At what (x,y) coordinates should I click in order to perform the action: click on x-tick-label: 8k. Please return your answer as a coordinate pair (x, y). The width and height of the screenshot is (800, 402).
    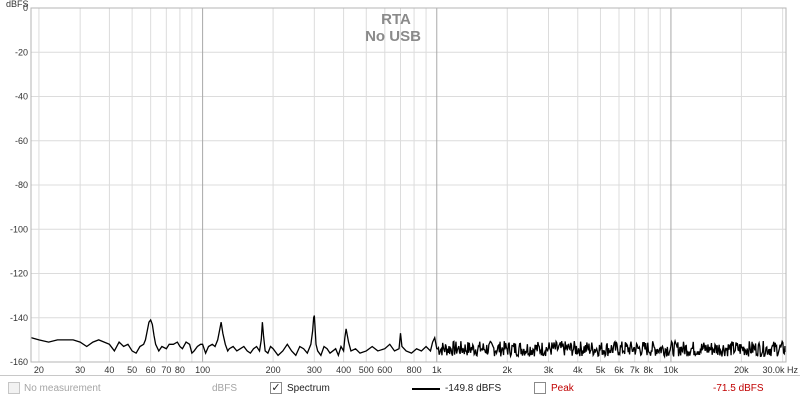
    Looking at the image, I should click on (648, 369).